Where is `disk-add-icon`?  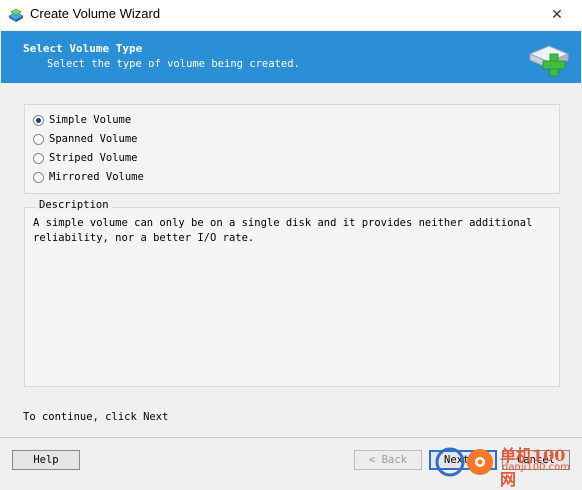
disk-add-icon is located at coordinates (549, 61).